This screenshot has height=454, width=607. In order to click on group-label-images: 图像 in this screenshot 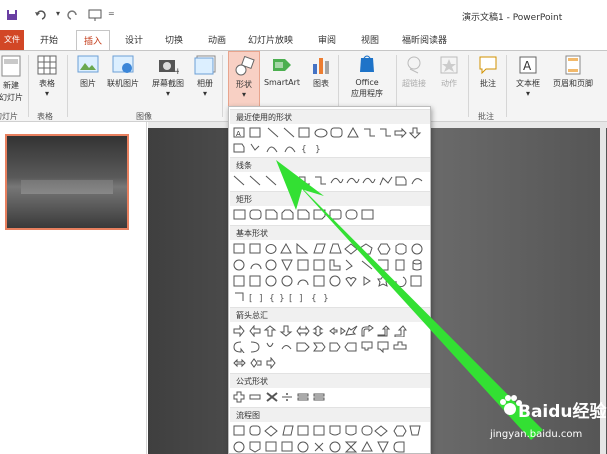, I will do `click(144, 116)`.